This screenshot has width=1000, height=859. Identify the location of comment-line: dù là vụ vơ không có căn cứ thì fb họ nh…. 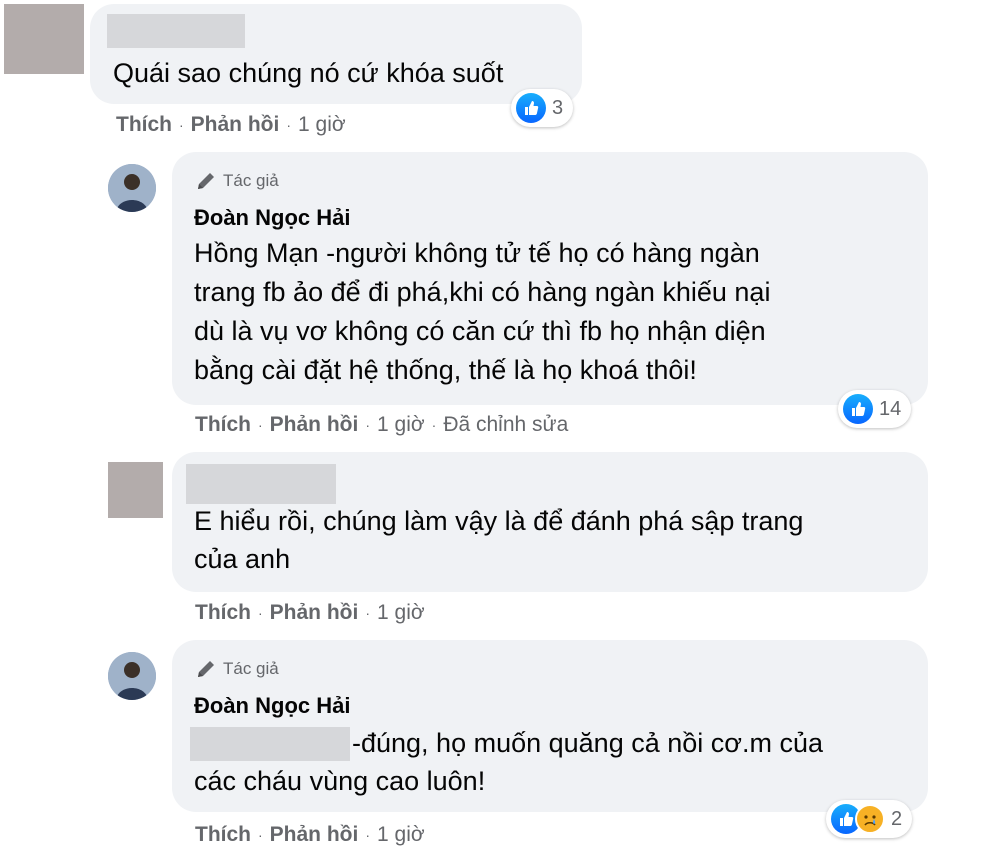
(480, 331).